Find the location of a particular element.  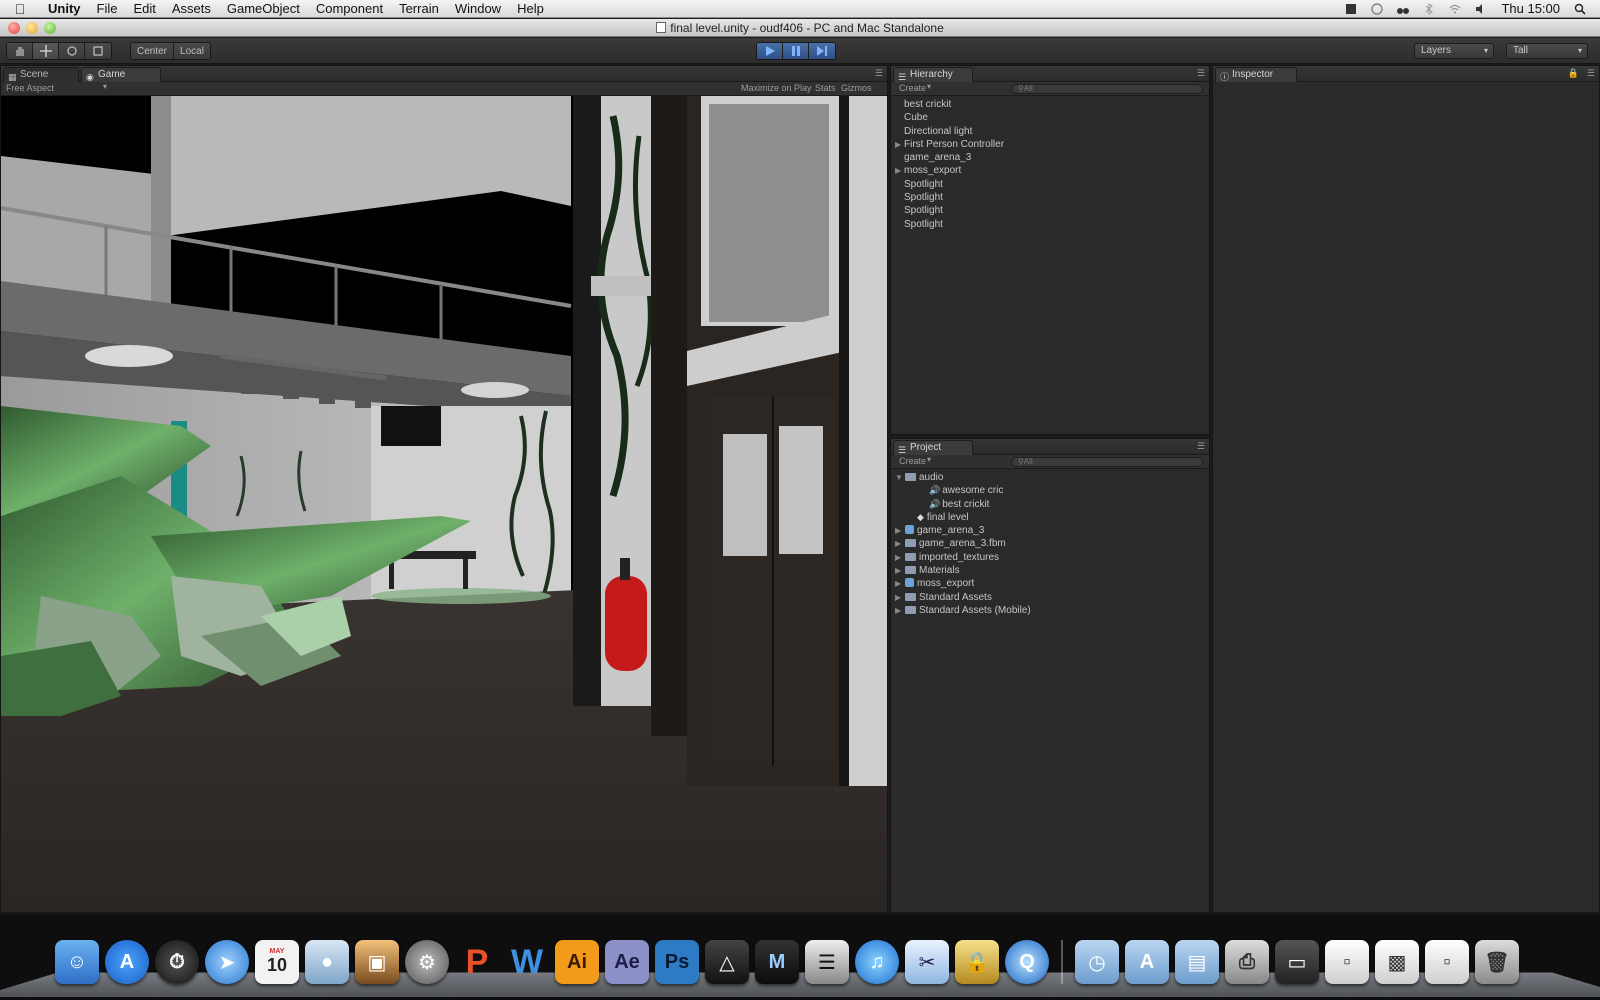

project-item: ▶ Standard Assets is located at coordinates (1050, 597).